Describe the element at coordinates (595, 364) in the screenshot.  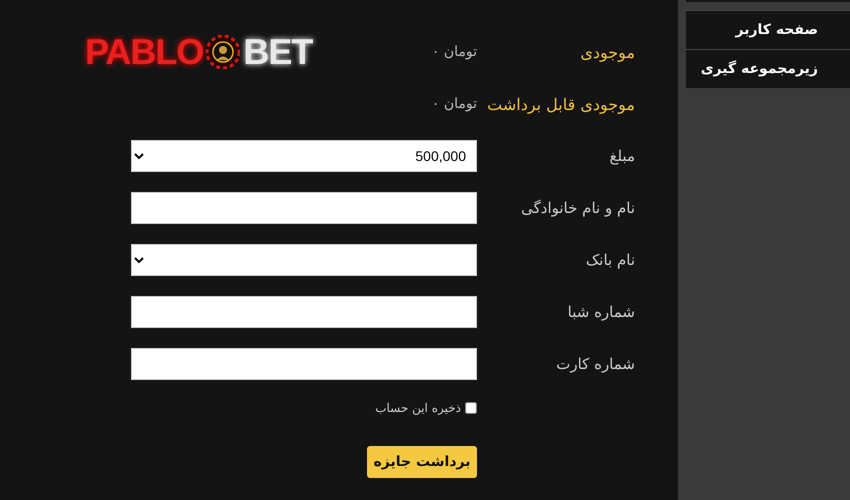
I see `field-label: شماره کارت` at that location.